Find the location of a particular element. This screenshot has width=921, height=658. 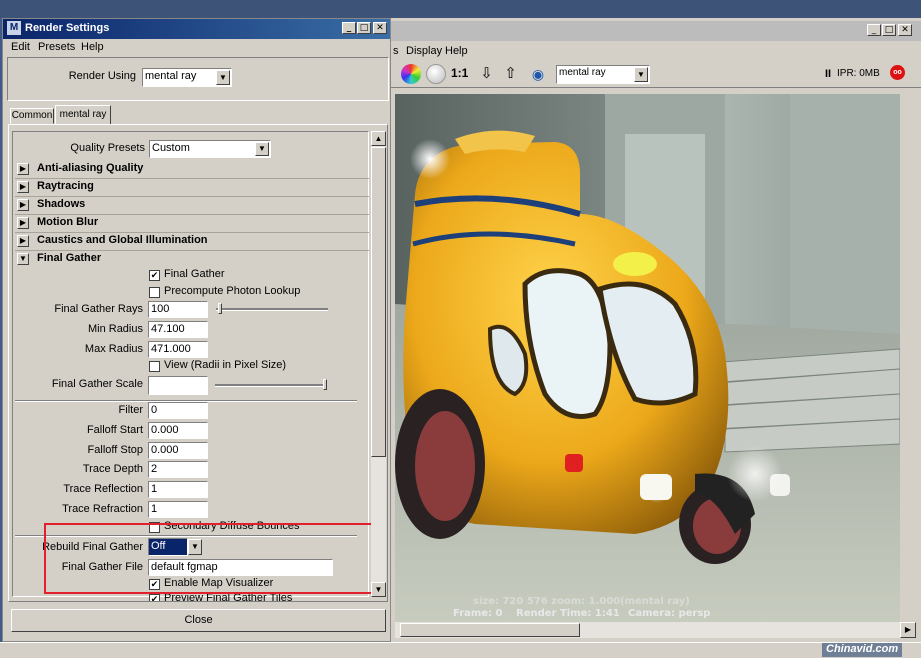

scroll-up-button: ▲ is located at coordinates (378, 138).